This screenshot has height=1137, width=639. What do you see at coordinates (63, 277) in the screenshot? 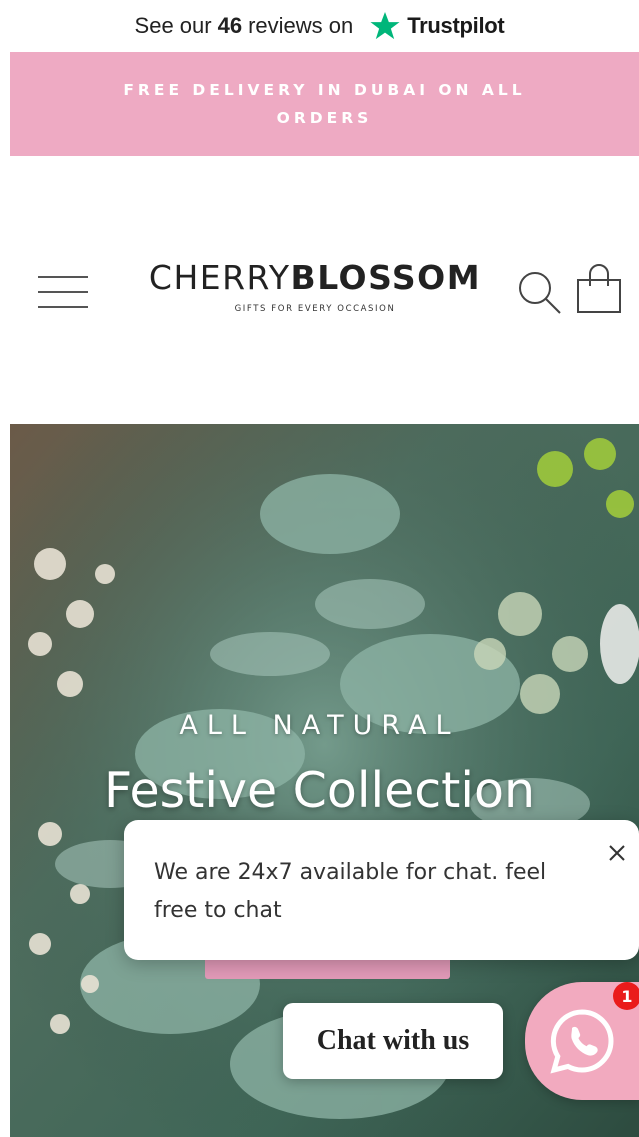
I see `hamburger-menu-icon` at bounding box center [63, 277].